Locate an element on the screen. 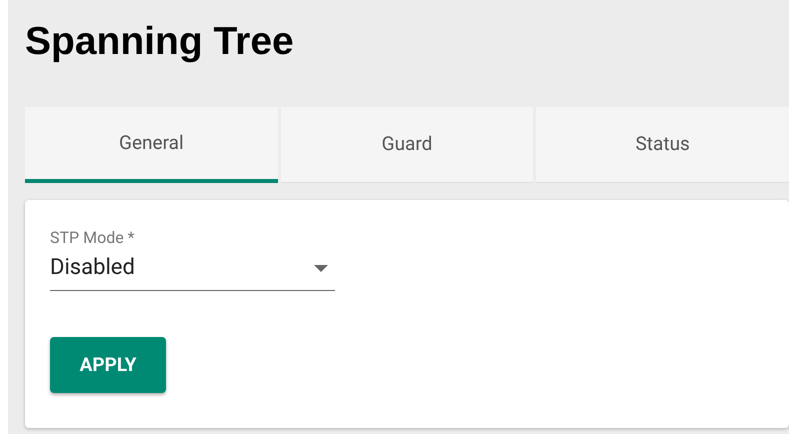 This screenshot has height=434, width=789. caret-icon is located at coordinates (321, 268).